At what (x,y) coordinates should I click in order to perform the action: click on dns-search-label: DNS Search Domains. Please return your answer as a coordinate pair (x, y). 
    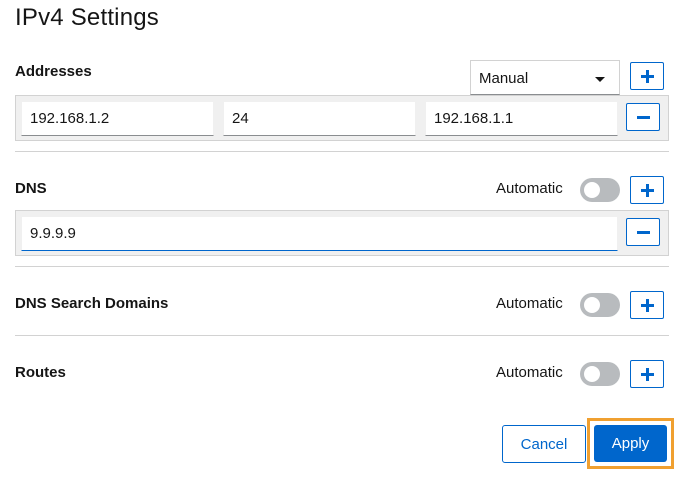
    Looking at the image, I should click on (92, 303).